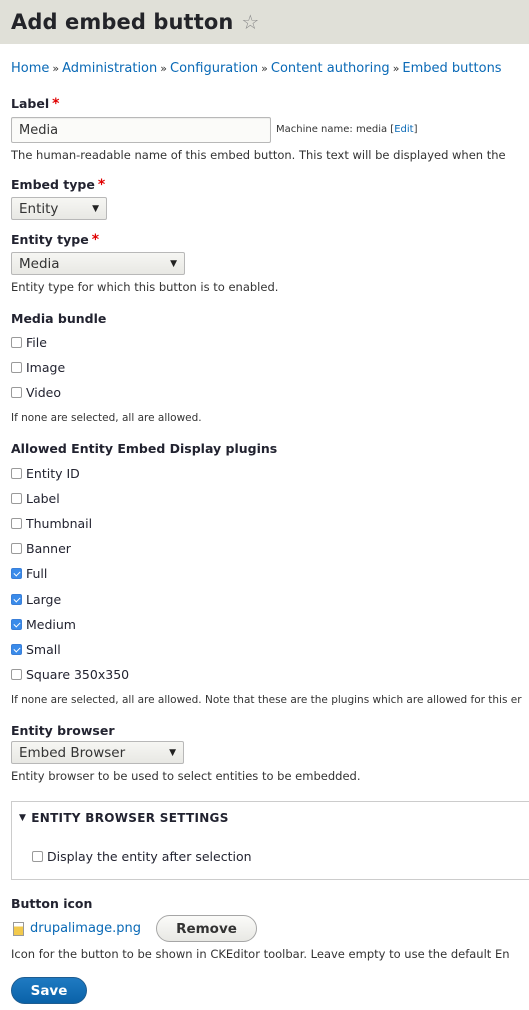 The image size is (529, 1010). What do you see at coordinates (44, 392) in the screenshot?
I see `option-label: Video` at bounding box center [44, 392].